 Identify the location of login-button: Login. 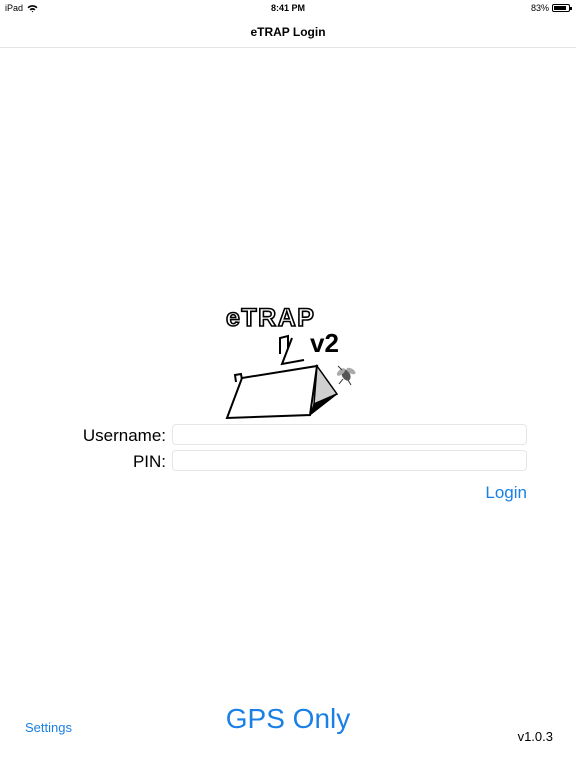
(506, 493).